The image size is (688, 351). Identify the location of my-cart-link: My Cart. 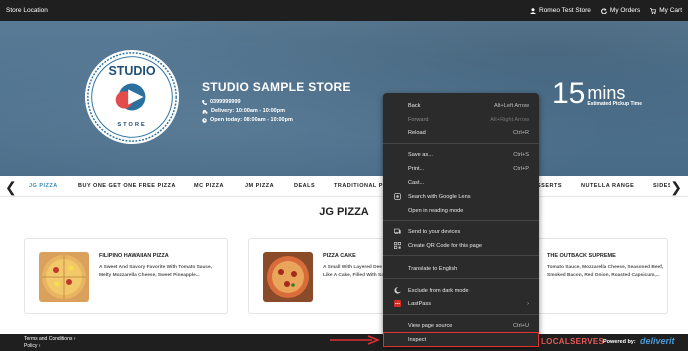
(666, 10).